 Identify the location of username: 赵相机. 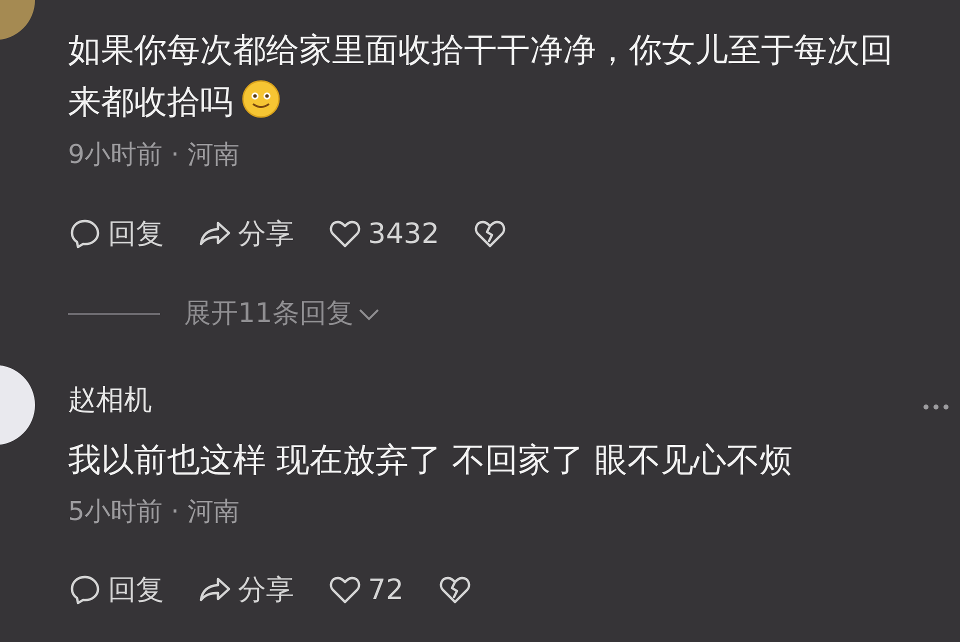
(110, 399).